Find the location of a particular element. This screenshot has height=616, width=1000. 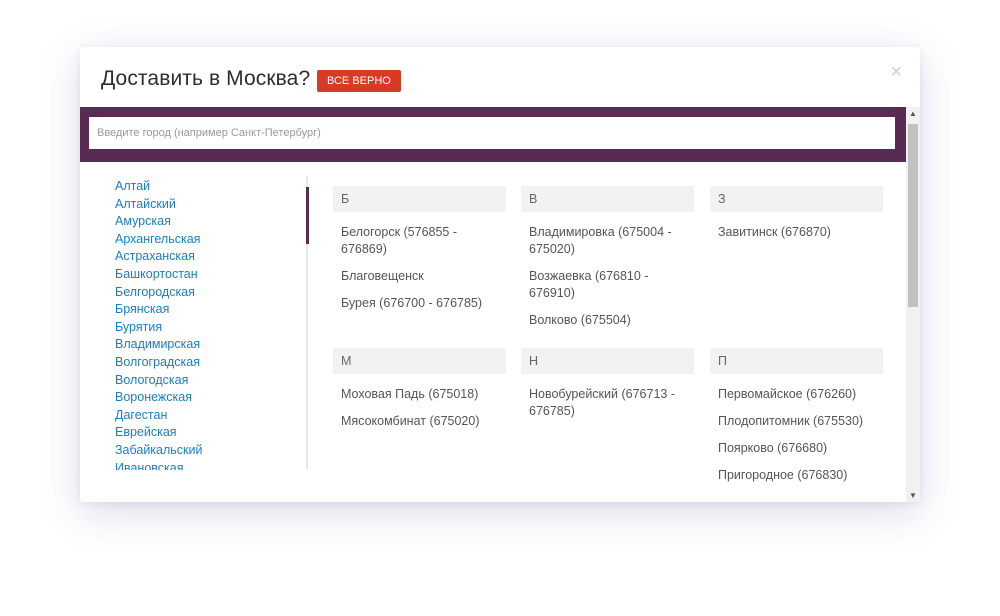

region-link: Волгоградская is located at coordinates (210, 363).